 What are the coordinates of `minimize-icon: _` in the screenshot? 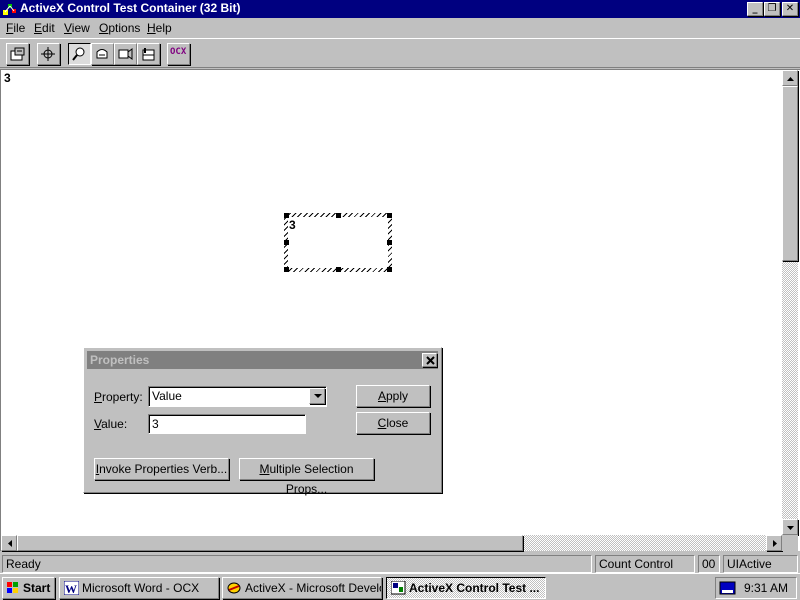 It's located at (755, 8).